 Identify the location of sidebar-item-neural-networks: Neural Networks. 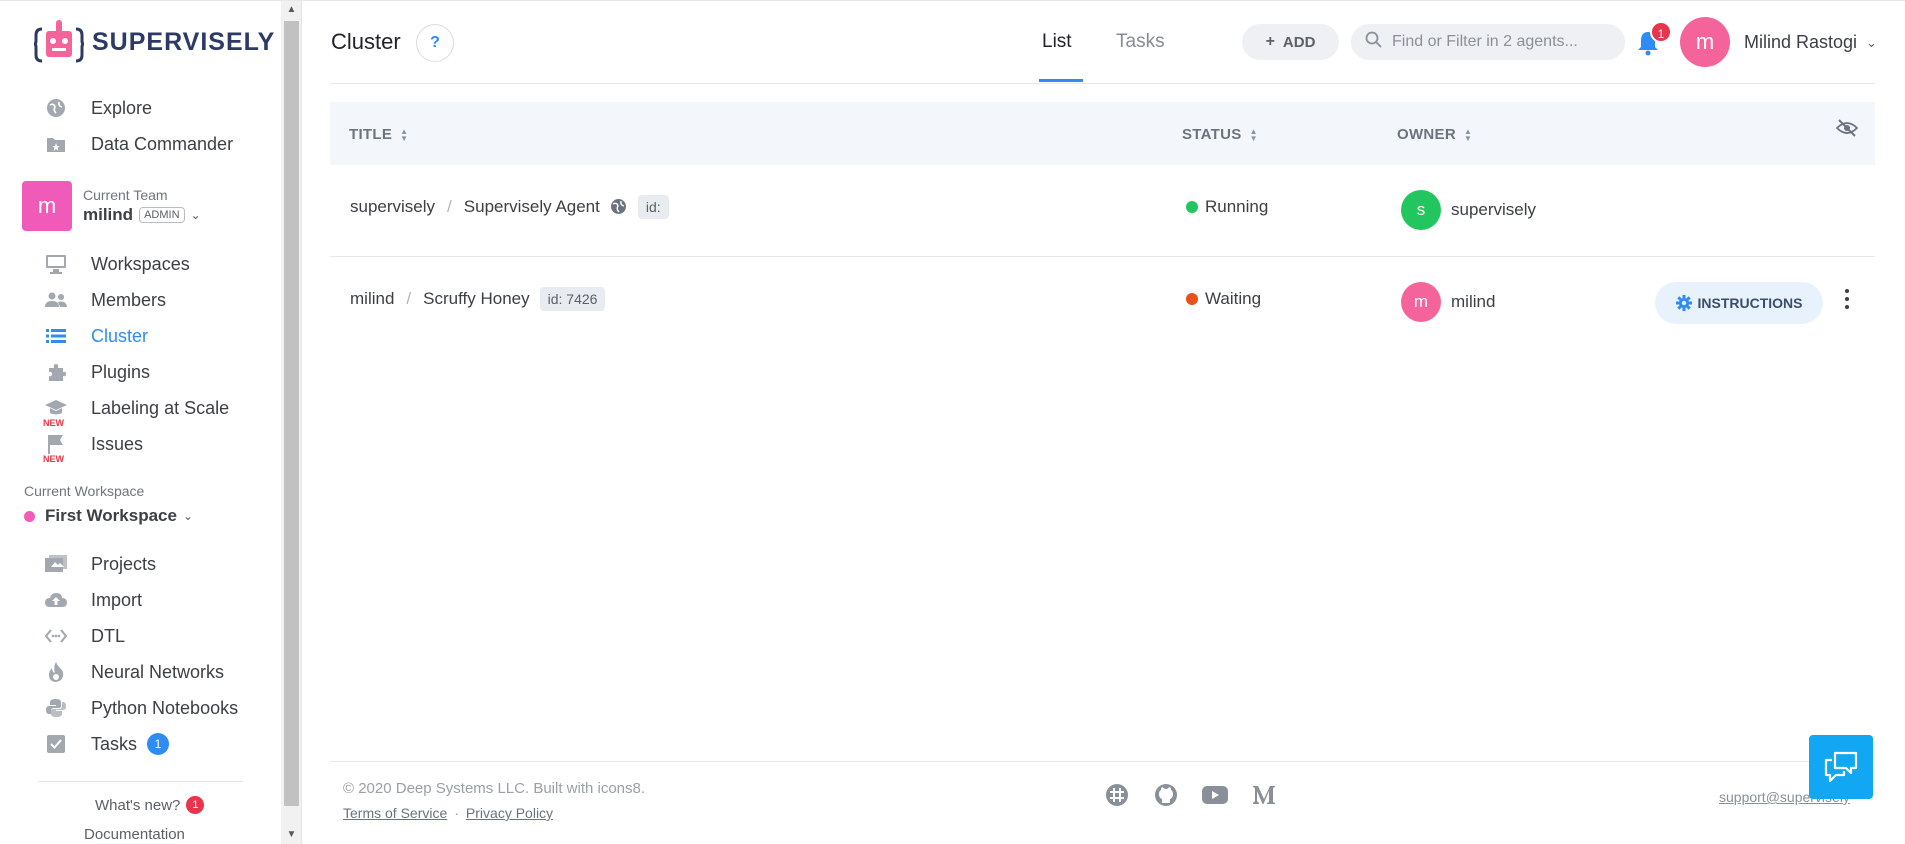
(134, 672).